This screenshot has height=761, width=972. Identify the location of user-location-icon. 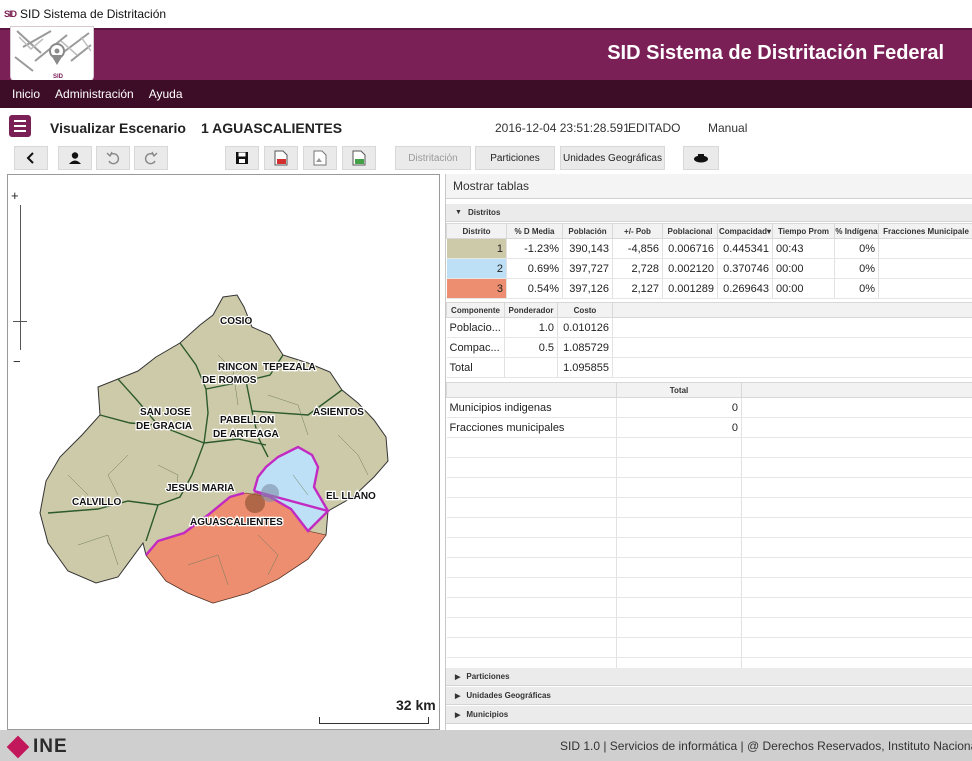
(75, 158).